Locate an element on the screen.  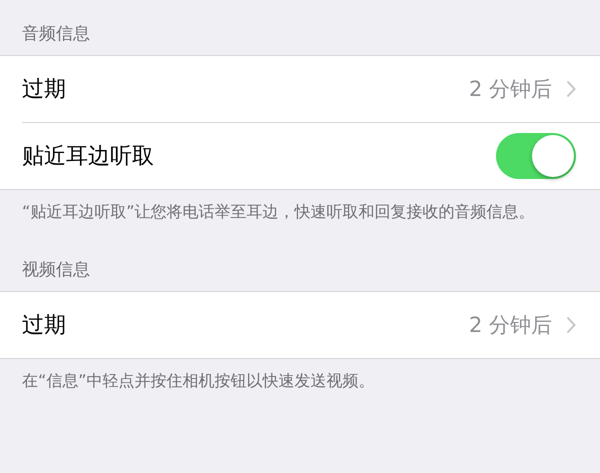
section-header: 音频信息 is located at coordinates (56, 34).